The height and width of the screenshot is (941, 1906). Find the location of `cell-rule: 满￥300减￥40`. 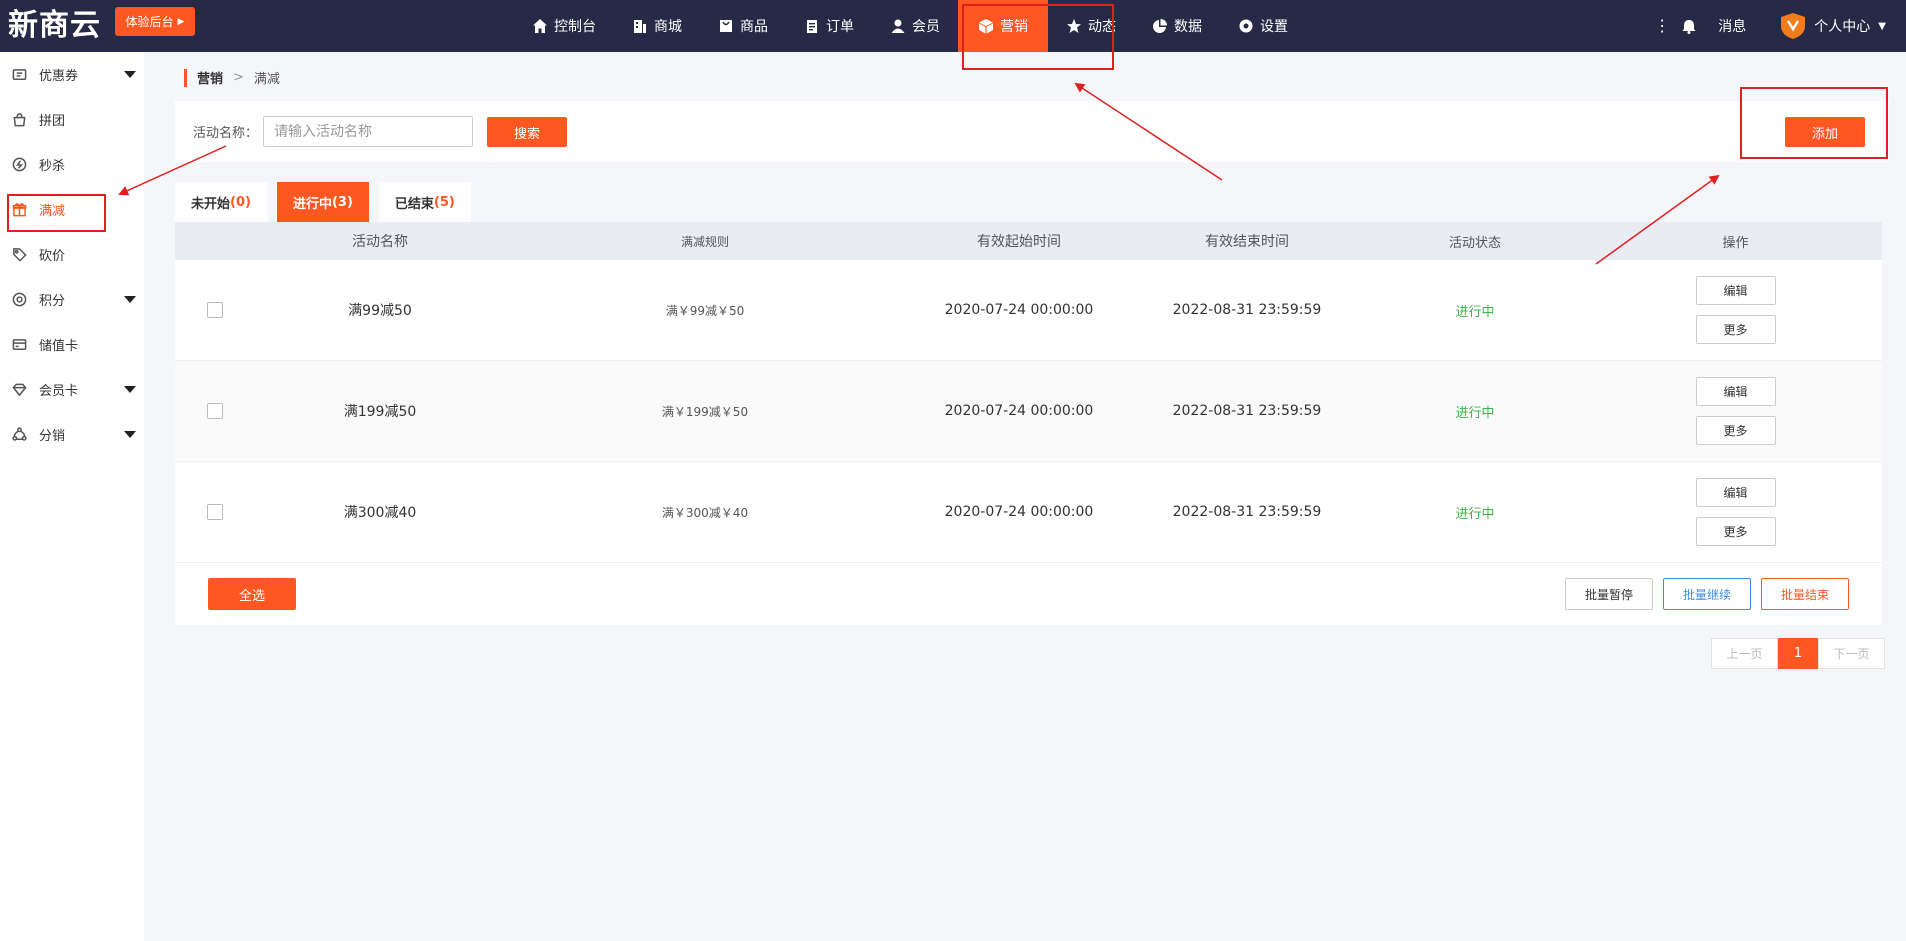

cell-rule: 满￥300减￥40 is located at coordinates (705, 512).